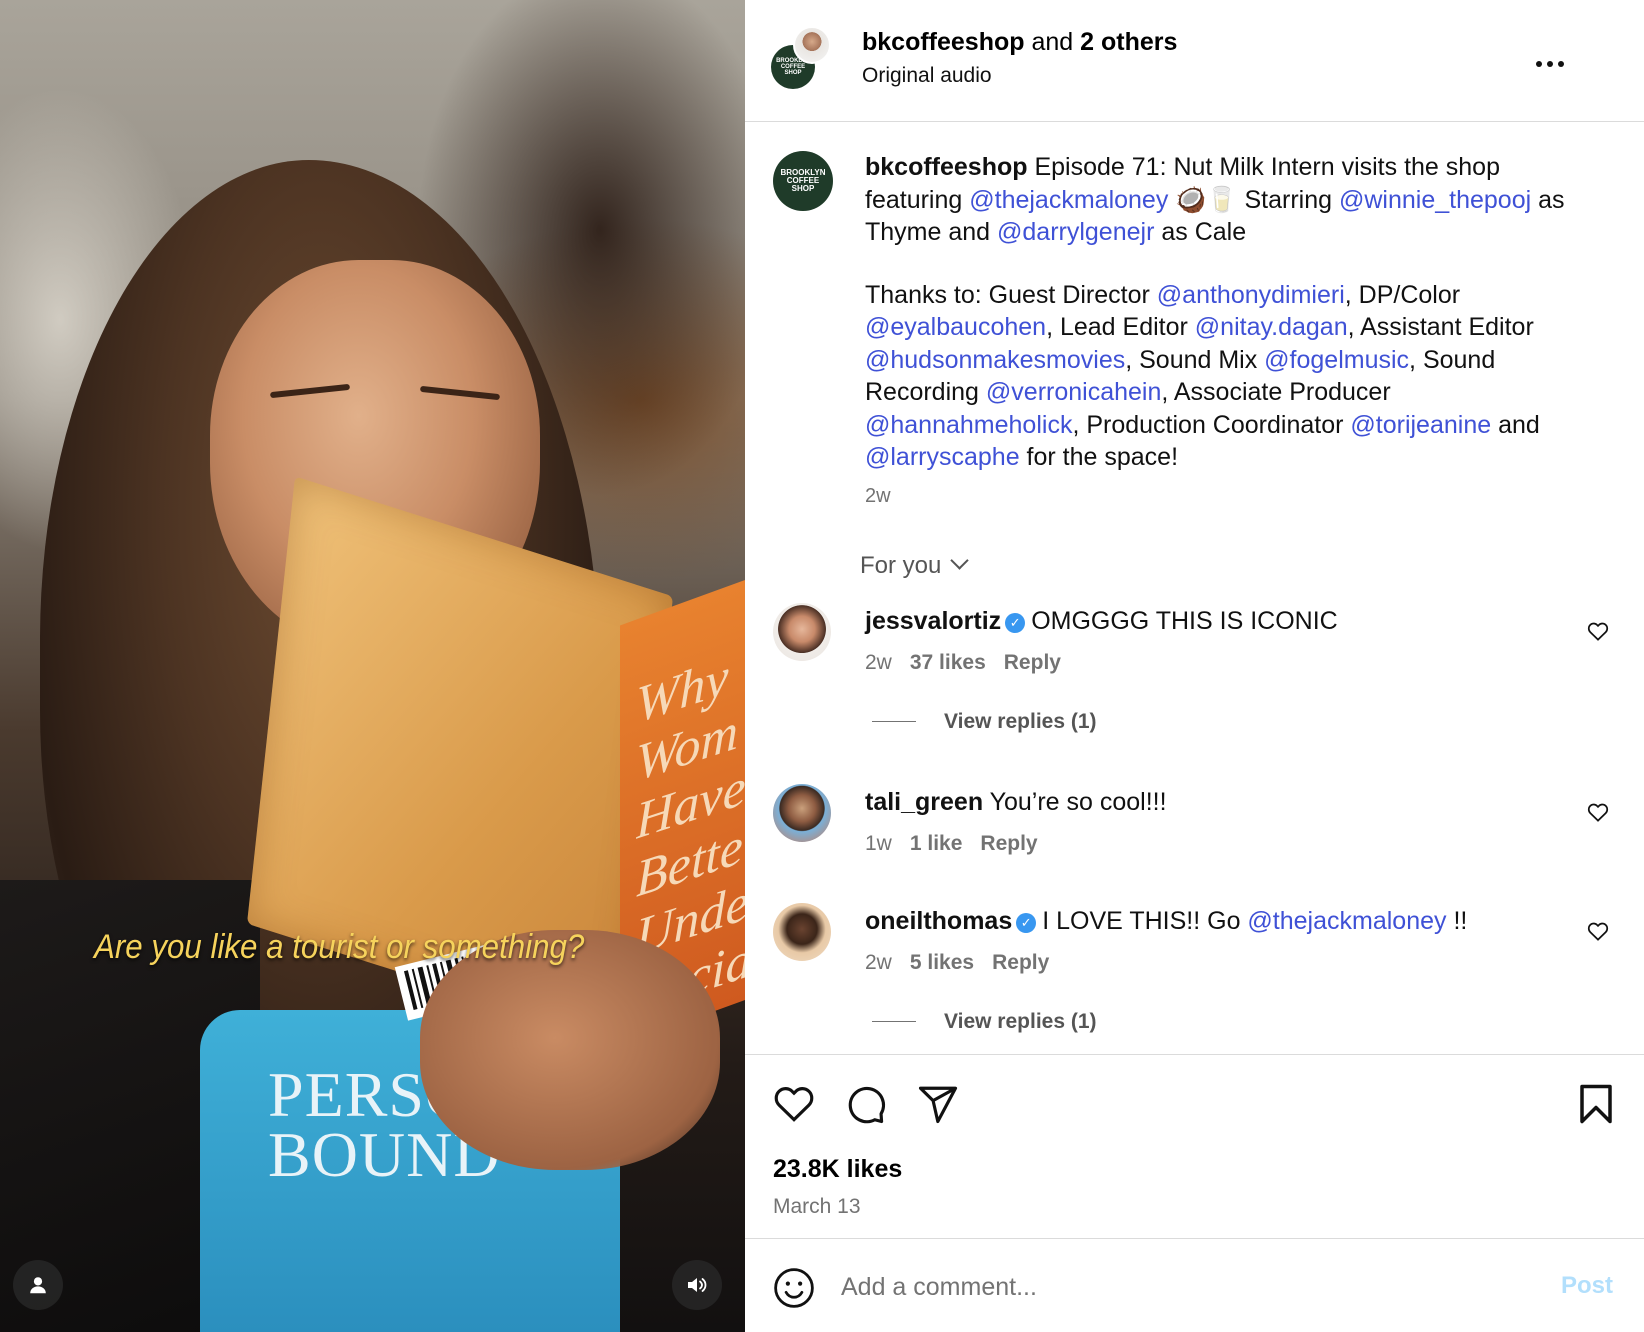 This screenshot has width=1644, height=1332. I want to click on comment-username: jessvalortiz, so click(933, 621).